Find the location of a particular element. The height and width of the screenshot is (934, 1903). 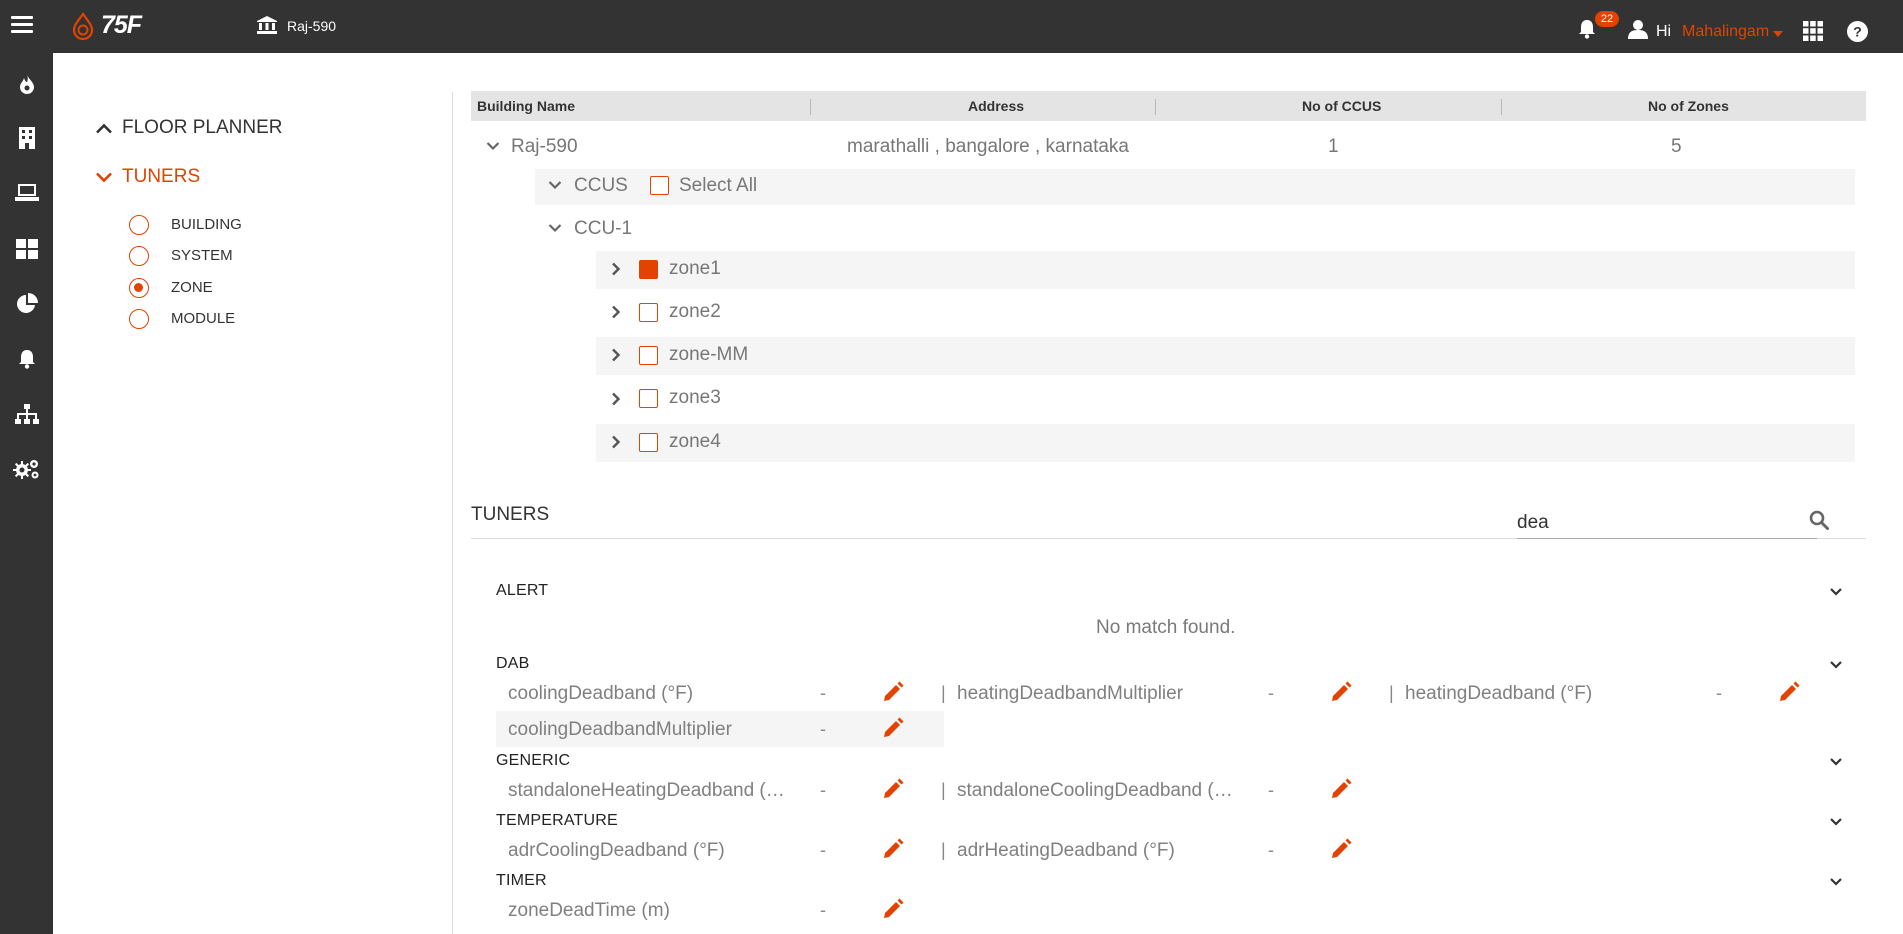

help-icon: ? is located at coordinates (1857, 31).